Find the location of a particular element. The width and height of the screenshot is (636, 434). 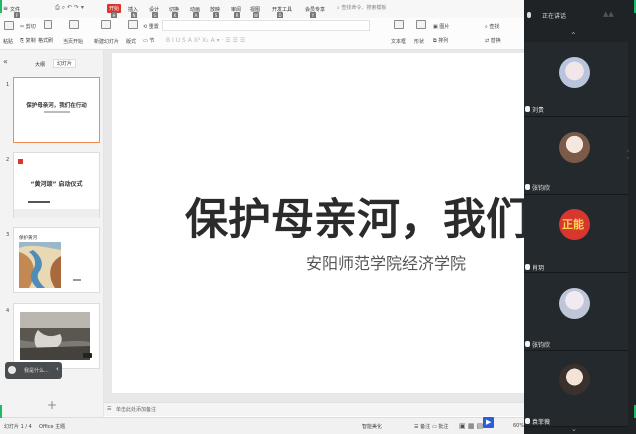

bot-icon is located at coordinates (12, 370).